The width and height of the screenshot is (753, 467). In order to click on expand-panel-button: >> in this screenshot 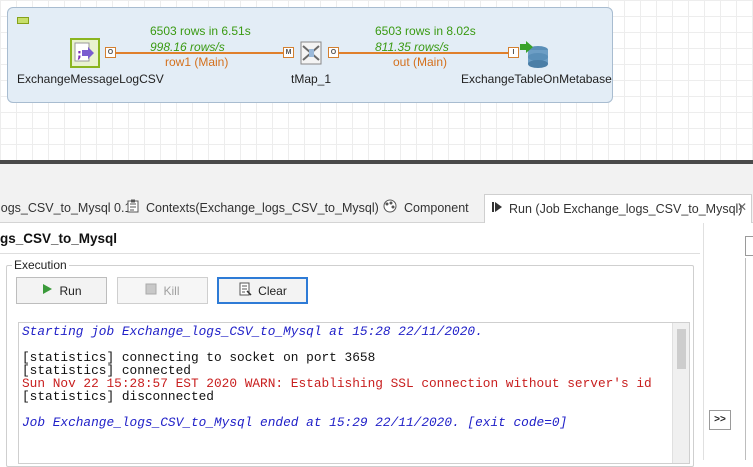, I will do `click(720, 420)`.